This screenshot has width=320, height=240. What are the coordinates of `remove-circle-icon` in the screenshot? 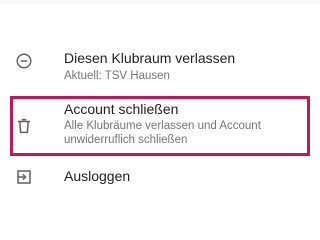 It's located at (24, 61).